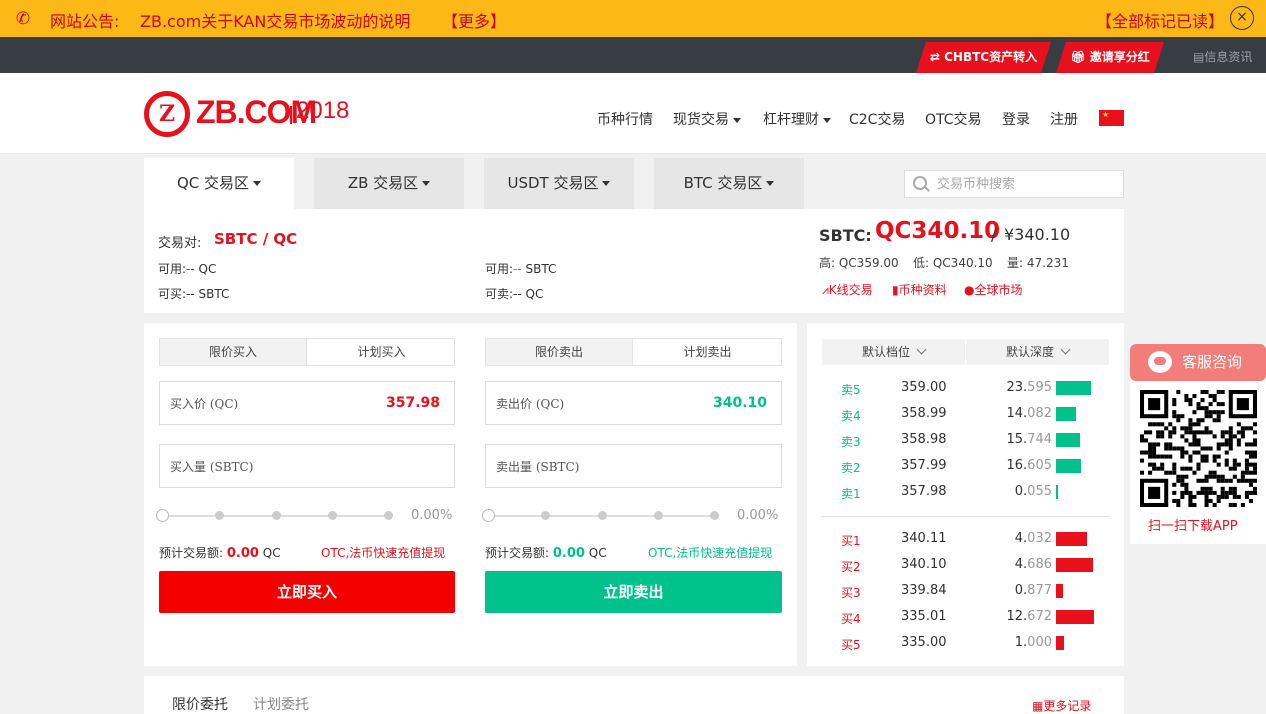 This screenshot has width=1266, height=714. Describe the element at coordinates (1039, 387) in the screenshot. I see `ask-amount-dec: 595` at that location.